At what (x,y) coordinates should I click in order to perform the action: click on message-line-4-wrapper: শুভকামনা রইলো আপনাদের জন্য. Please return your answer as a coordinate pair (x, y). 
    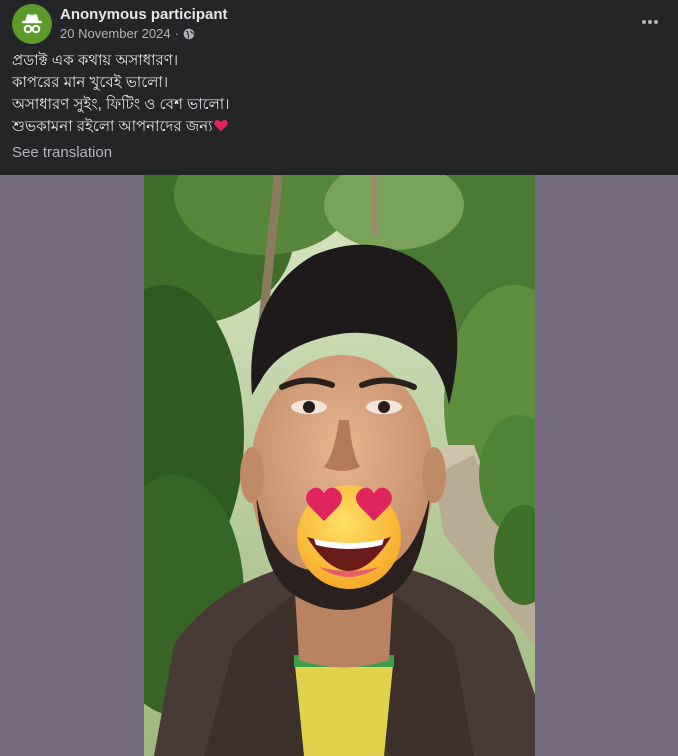
    Looking at the image, I should click on (332, 127).